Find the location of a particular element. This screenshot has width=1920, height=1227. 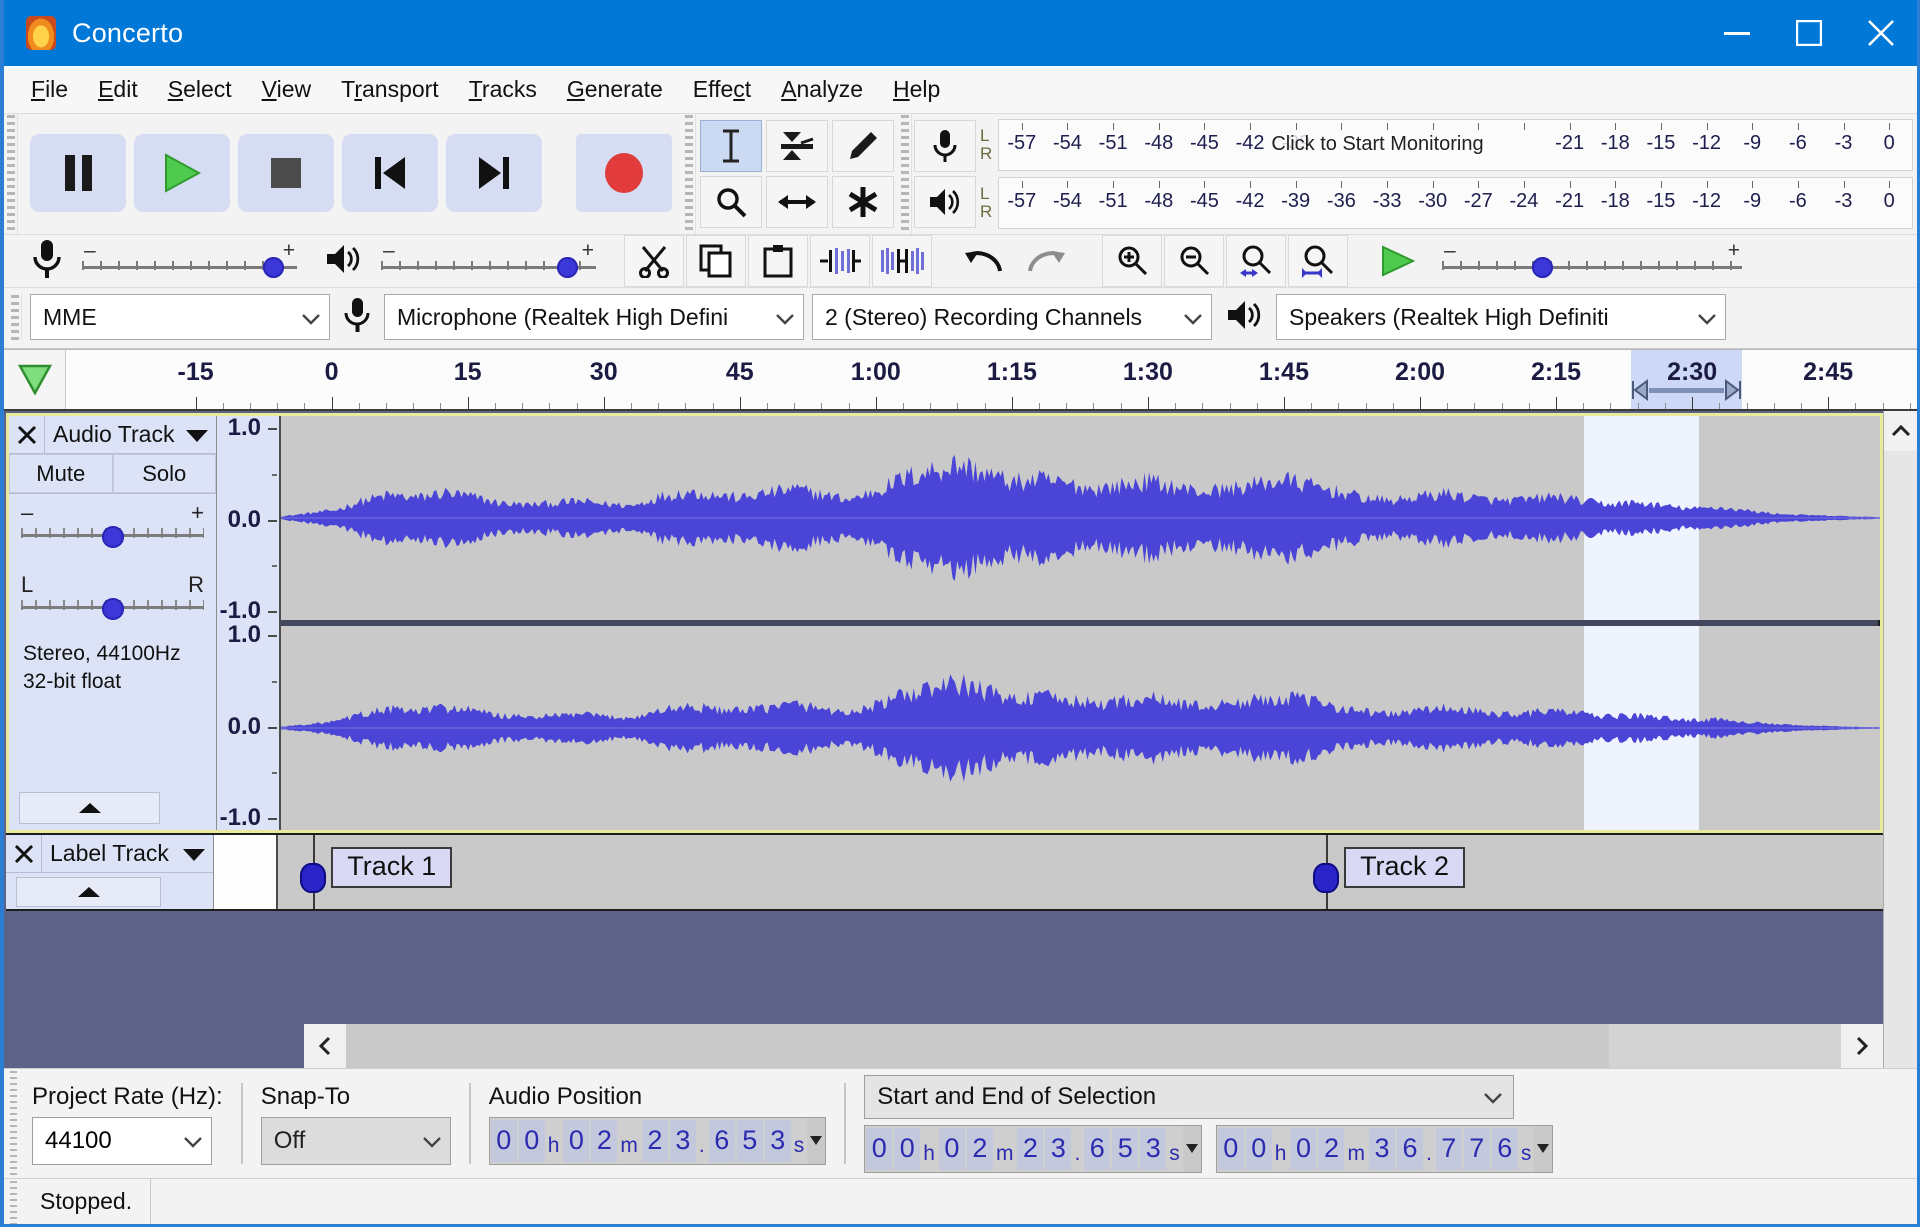

time-digit: 6 is located at coordinates (1097, 1148).